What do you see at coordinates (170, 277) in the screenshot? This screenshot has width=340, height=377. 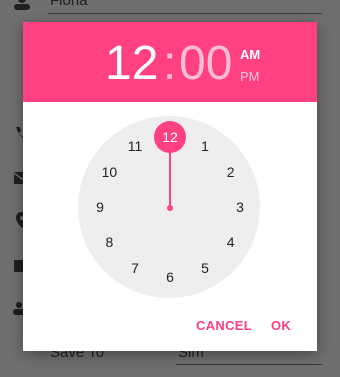 I see `clock-number-6: 6` at bounding box center [170, 277].